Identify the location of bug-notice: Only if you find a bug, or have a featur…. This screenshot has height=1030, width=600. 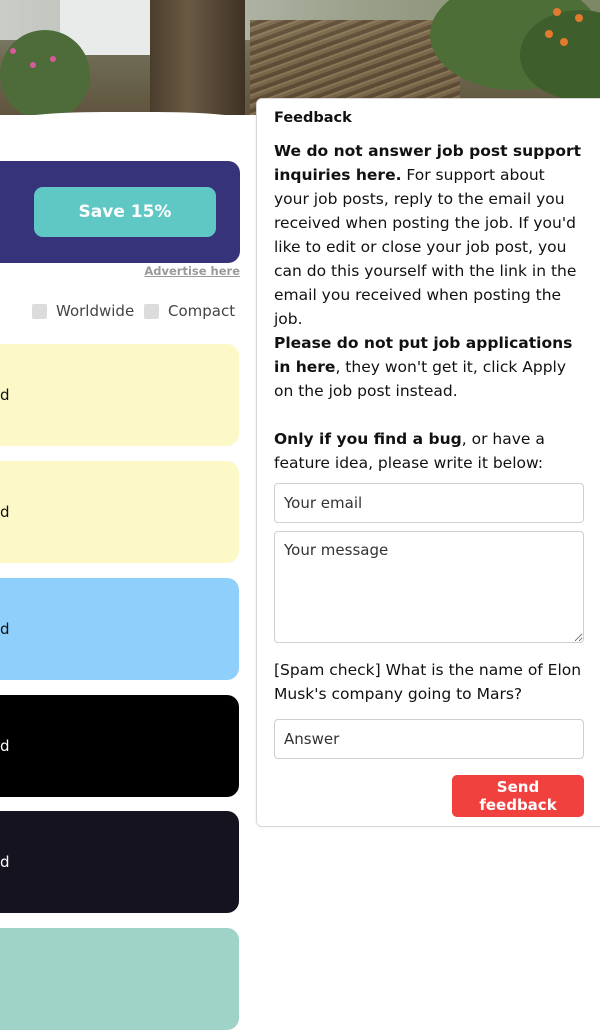
(429, 451).